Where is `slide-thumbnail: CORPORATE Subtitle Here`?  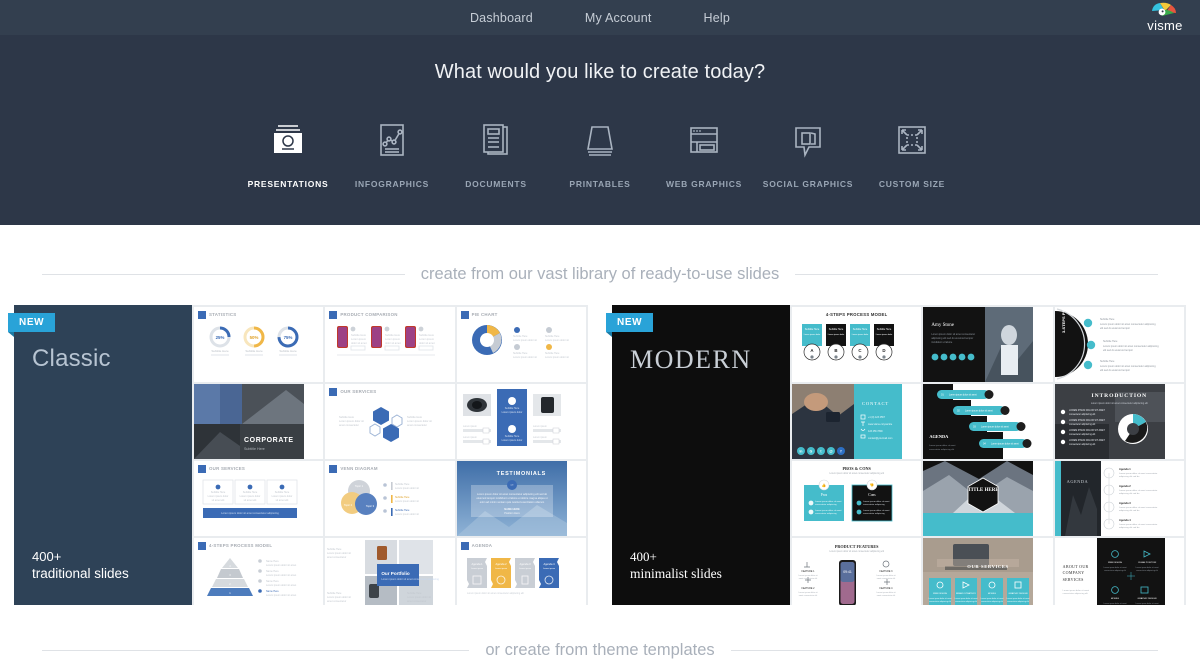 slide-thumbnail: CORPORATE Subtitle Here is located at coordinates (259, 421).